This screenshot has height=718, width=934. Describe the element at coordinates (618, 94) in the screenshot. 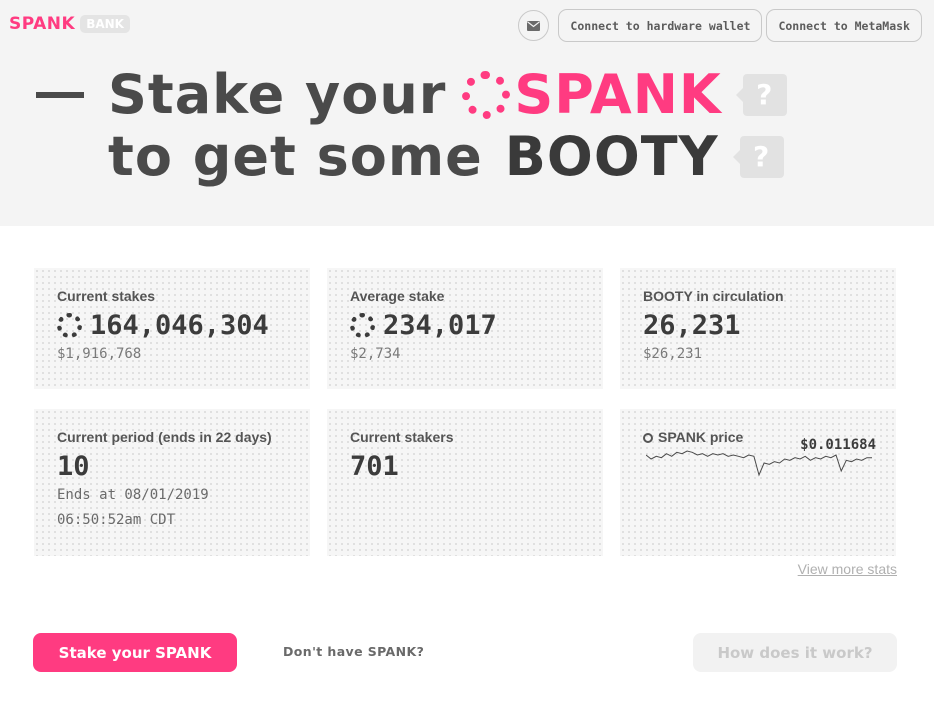

I see `headline-spank-token: SPANK` at that location.